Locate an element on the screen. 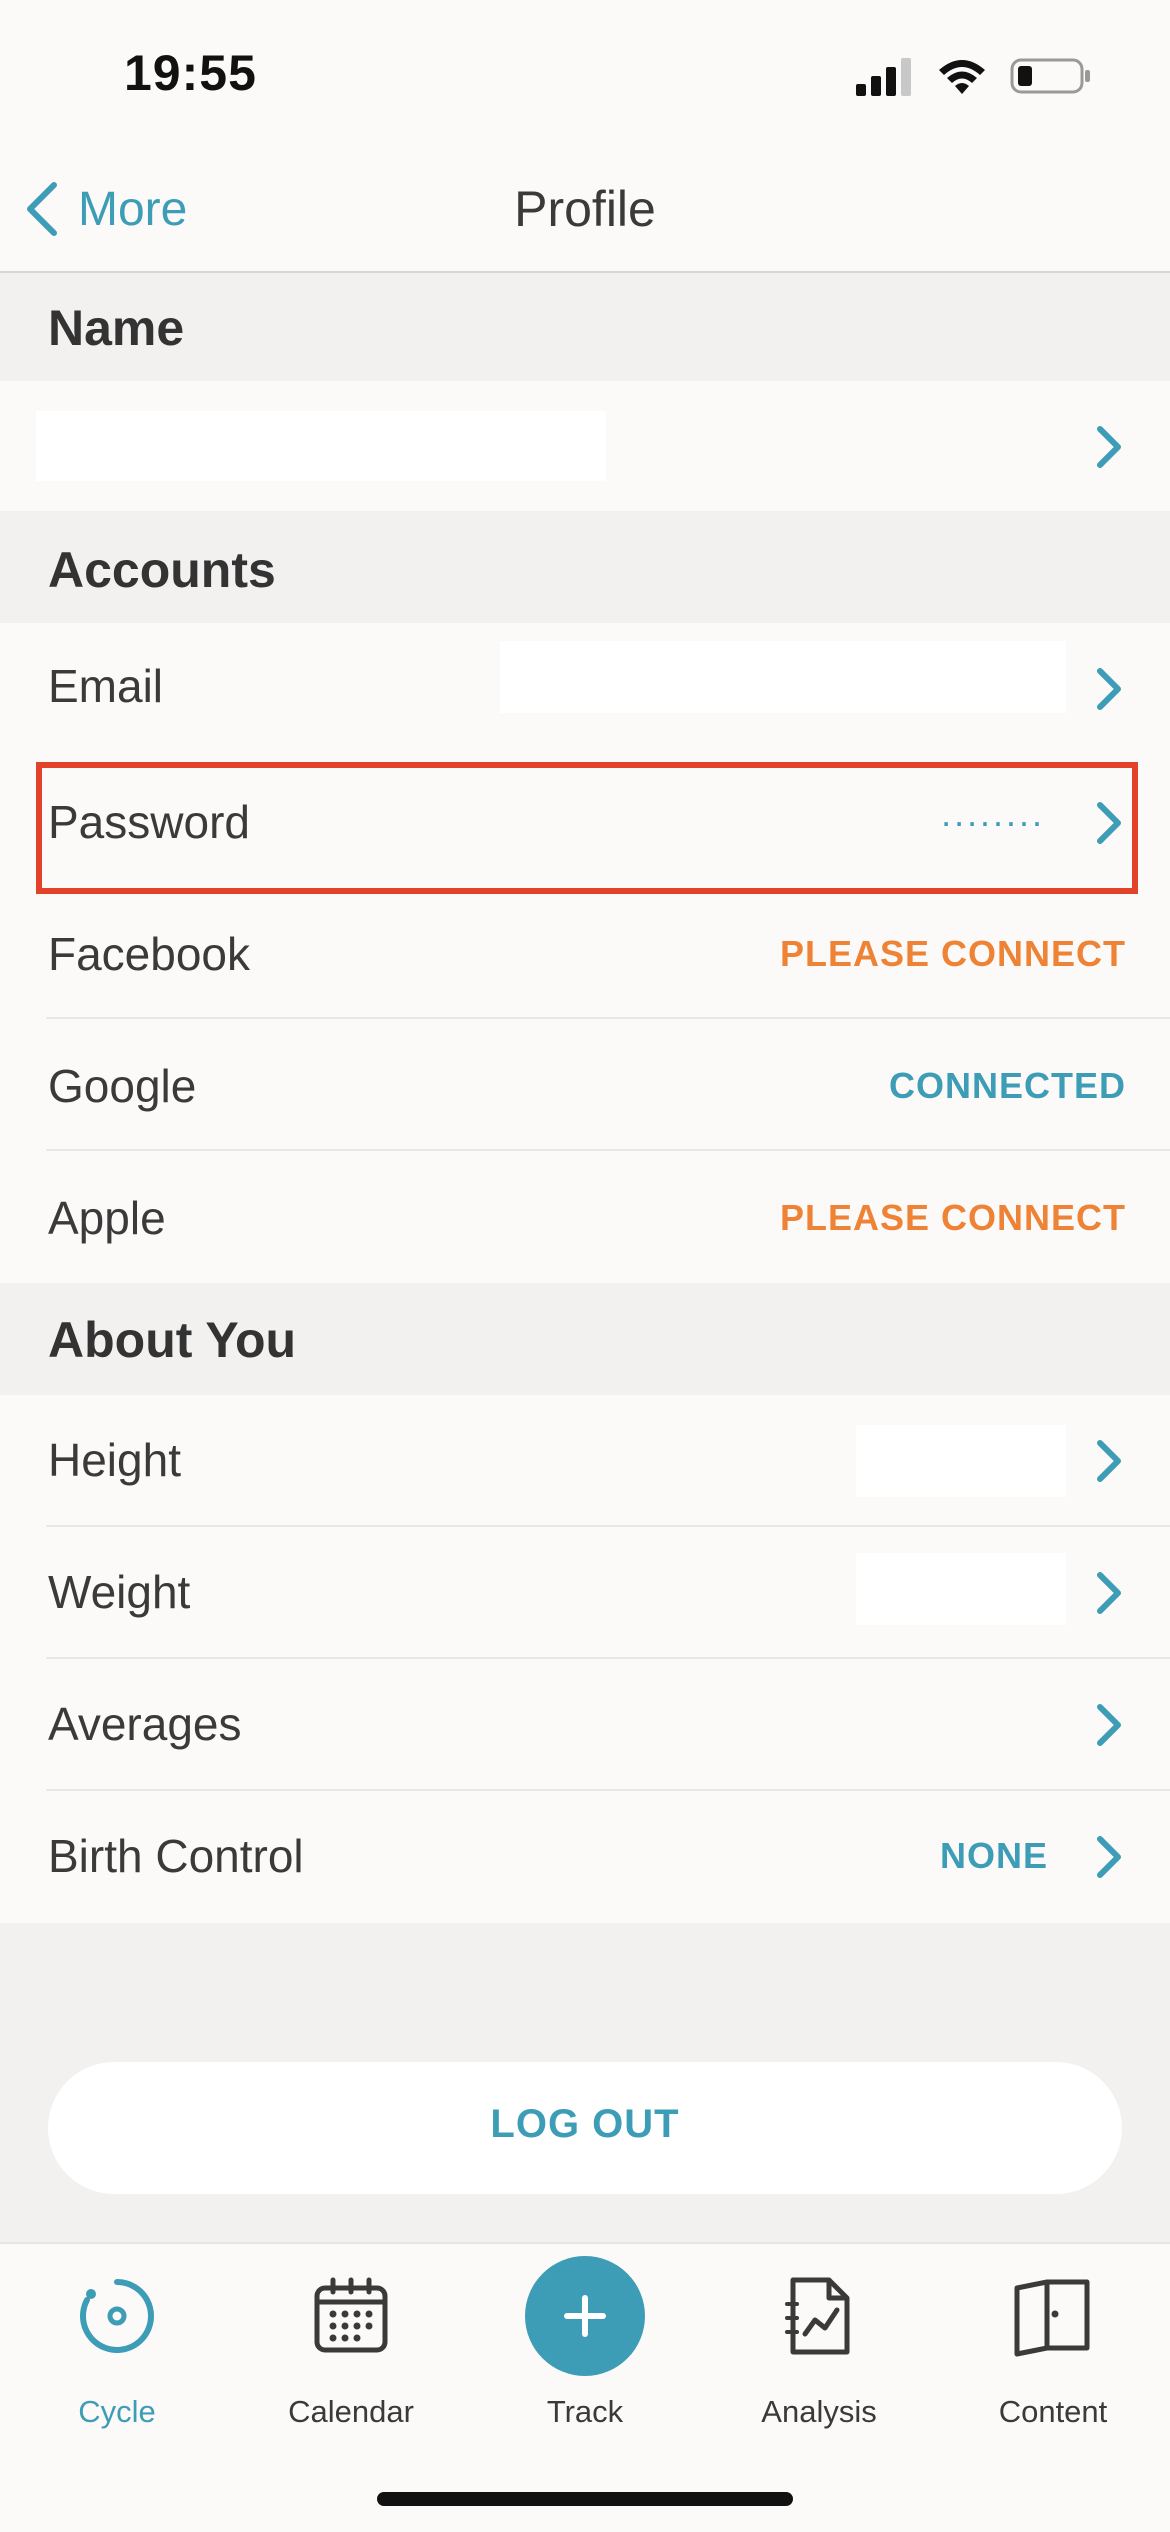  logout-button: LOG OUT is located at coordinates (585, 2128).